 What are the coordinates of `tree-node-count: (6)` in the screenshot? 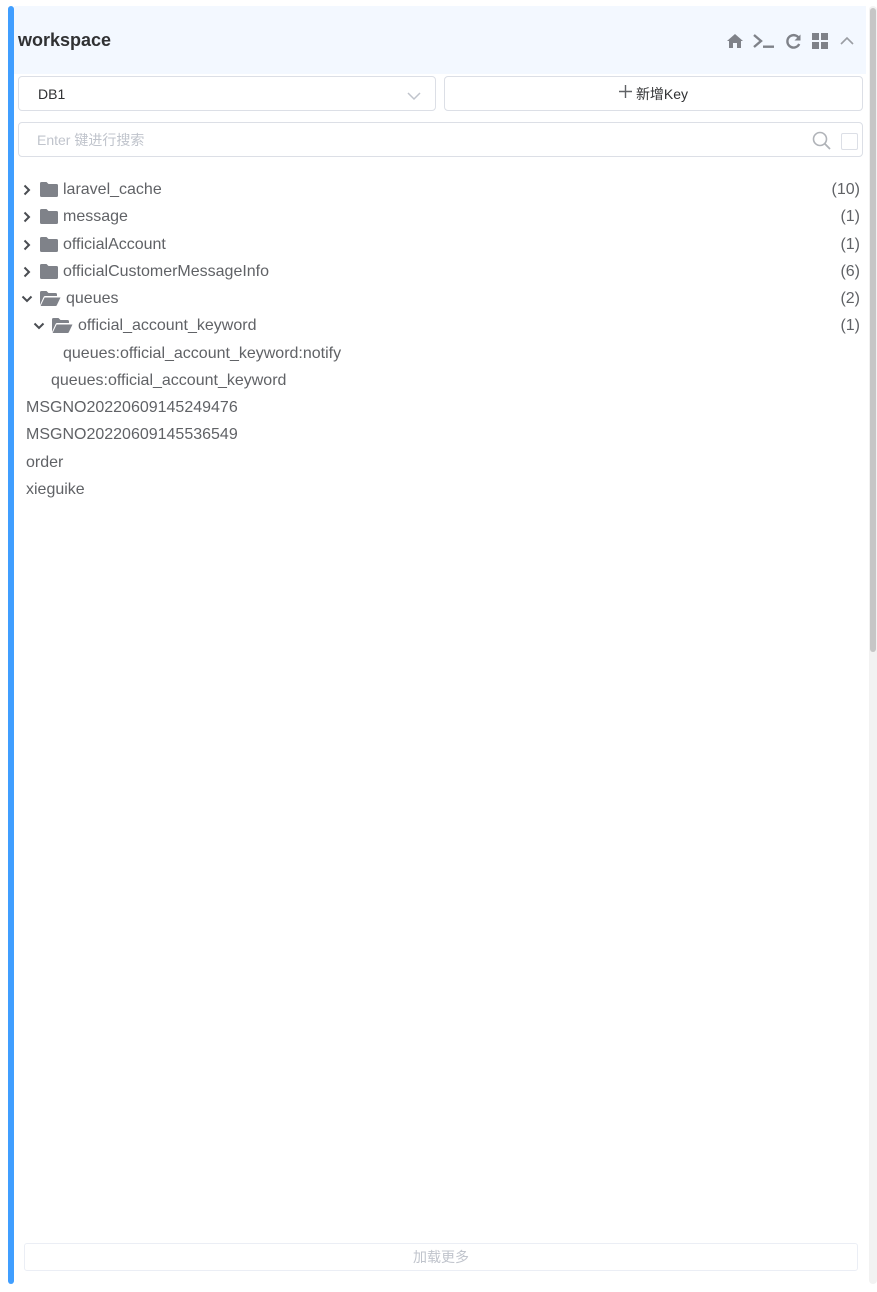 It's located at (850, 271).